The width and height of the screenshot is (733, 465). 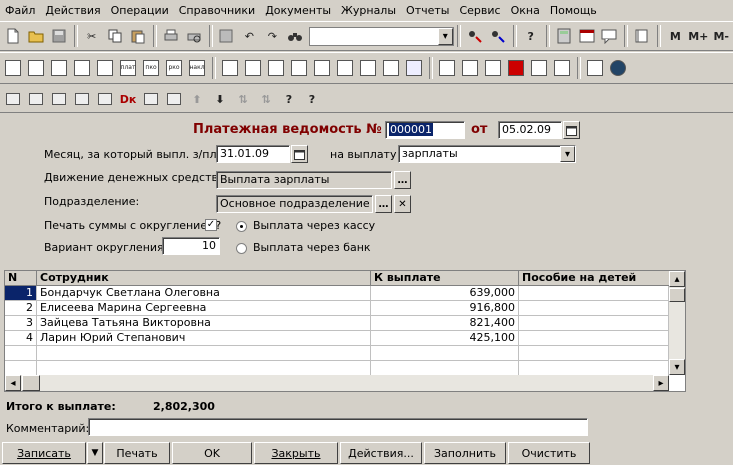 What do you see at coordinates (36, 99) in the screenshot?
I see `row-add-icon` at bounding box center [36, 99].